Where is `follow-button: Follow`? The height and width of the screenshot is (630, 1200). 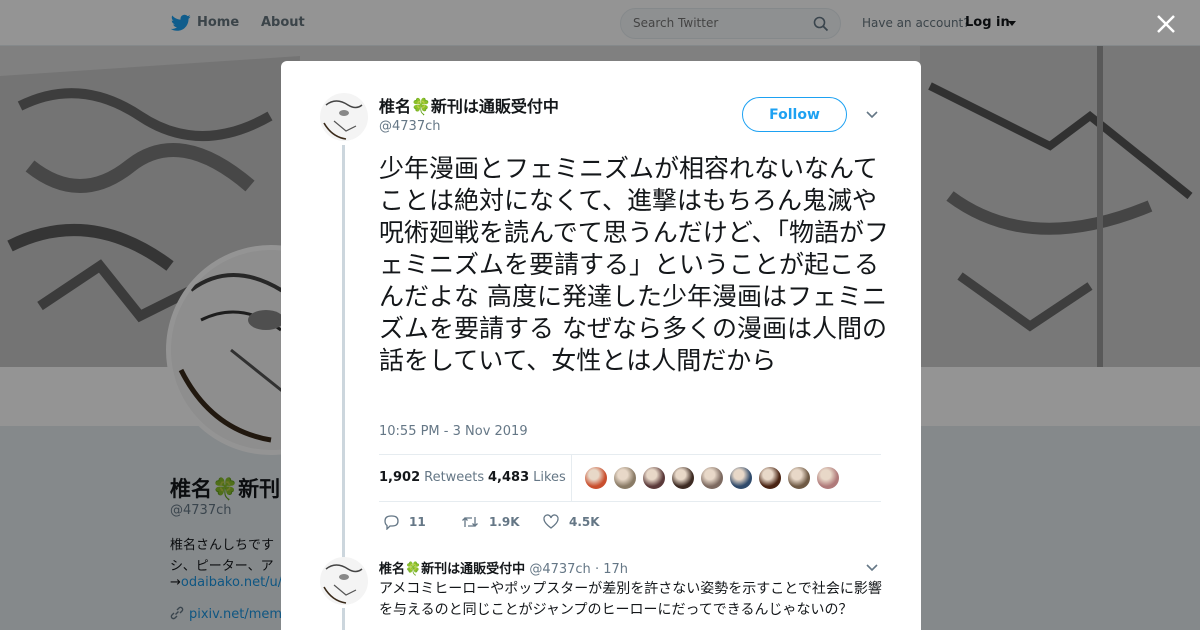 follow-button: Follow is located at coordinates (794, 114).